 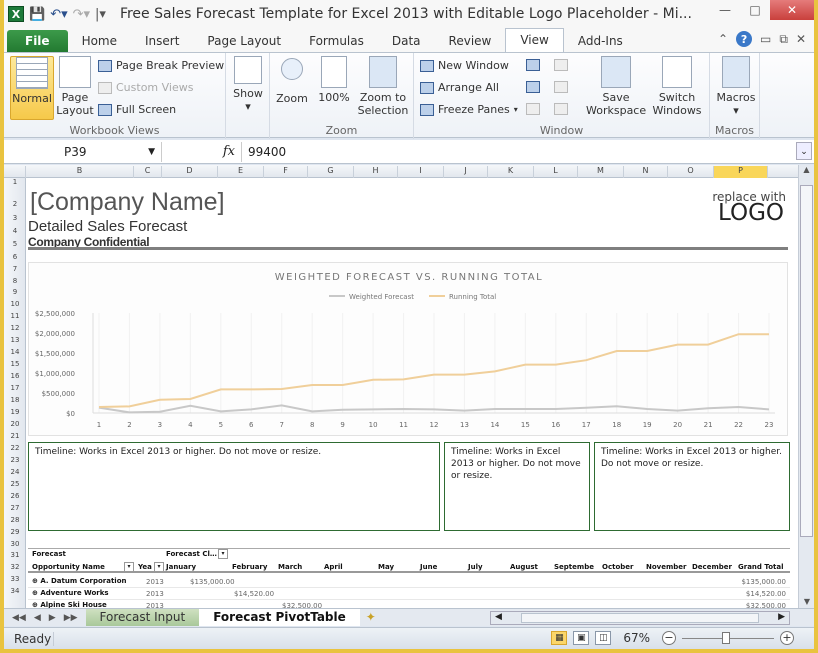 I want to click on sheet-tab-forecast-pivottable: Forecast PivotTable, so click(x=279, y=617).